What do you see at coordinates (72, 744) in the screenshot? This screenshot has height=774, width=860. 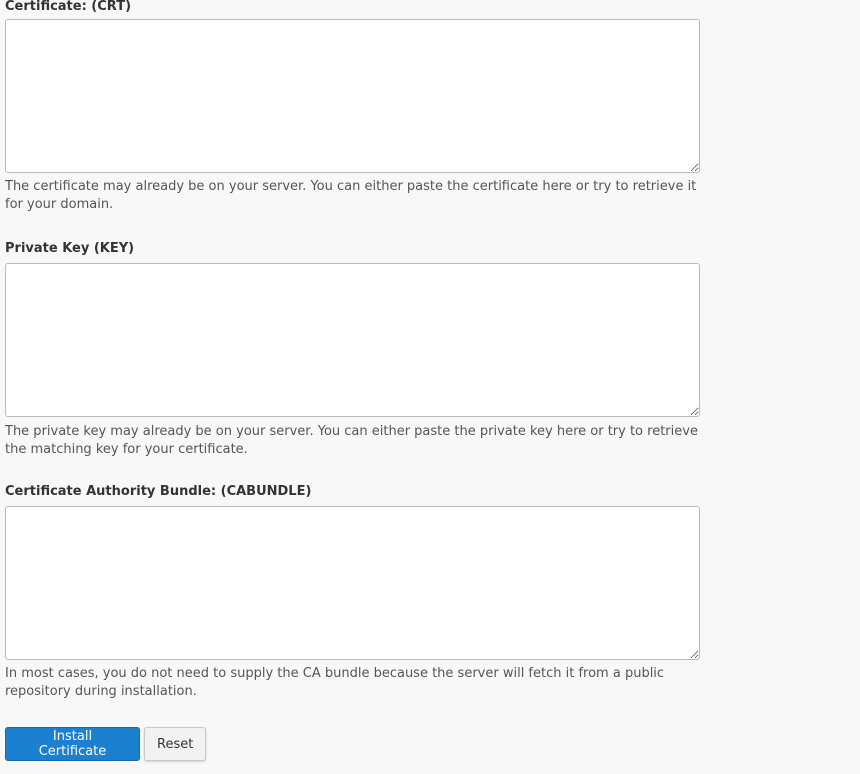 I see `install-certificate-button: Install Certificate` at bounding box center [72, 744].